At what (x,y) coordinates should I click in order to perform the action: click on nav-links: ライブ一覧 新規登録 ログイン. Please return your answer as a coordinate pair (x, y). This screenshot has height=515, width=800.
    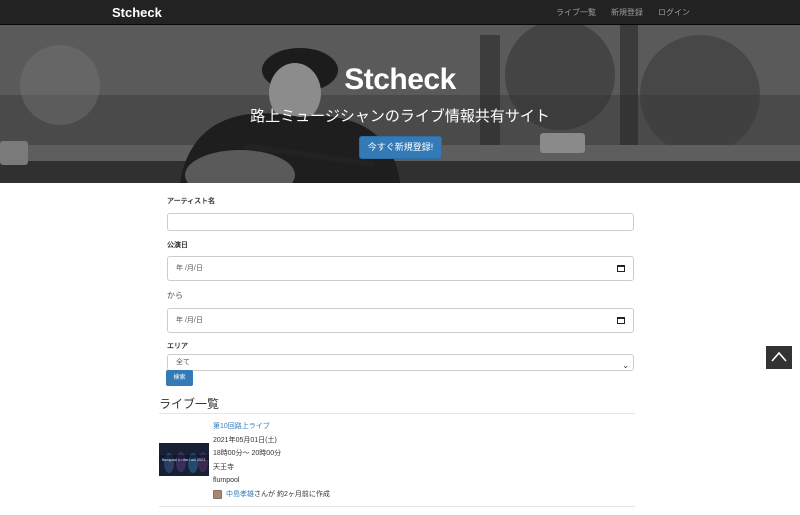
    Looking at the image, I should click on (623, 12).